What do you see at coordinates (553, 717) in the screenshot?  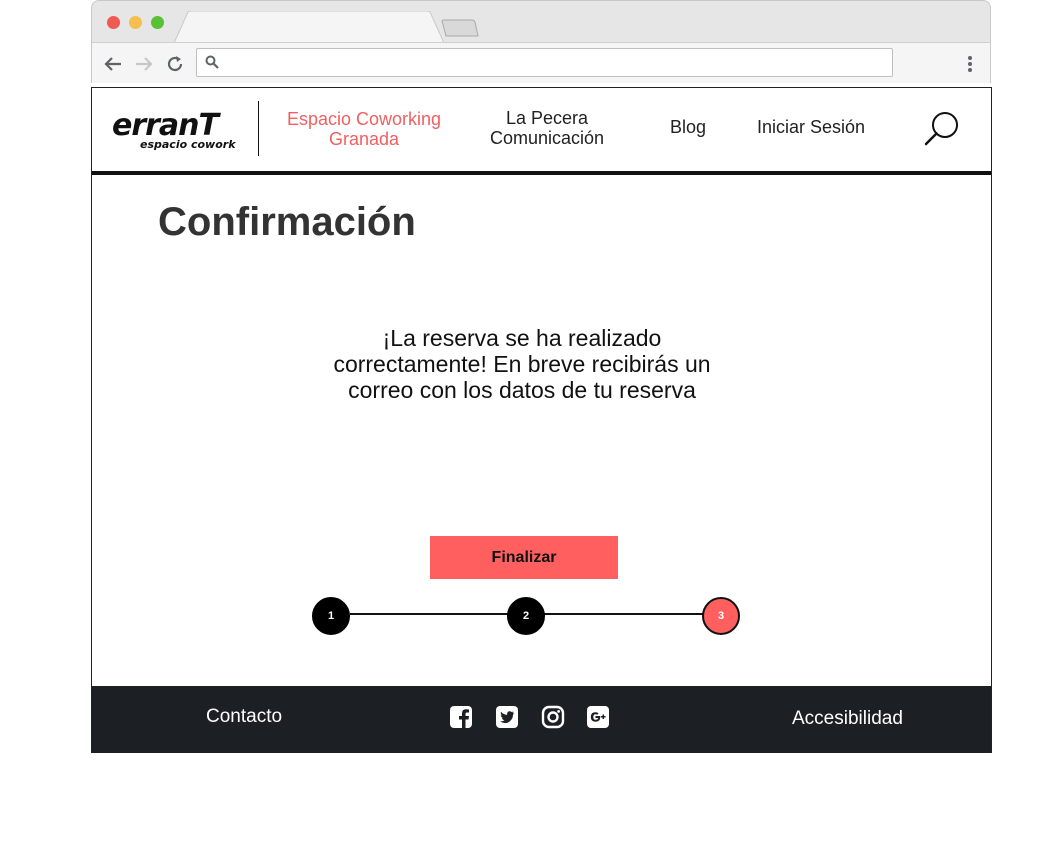 I see `instagram-icon` at bounding box center [553, 717].